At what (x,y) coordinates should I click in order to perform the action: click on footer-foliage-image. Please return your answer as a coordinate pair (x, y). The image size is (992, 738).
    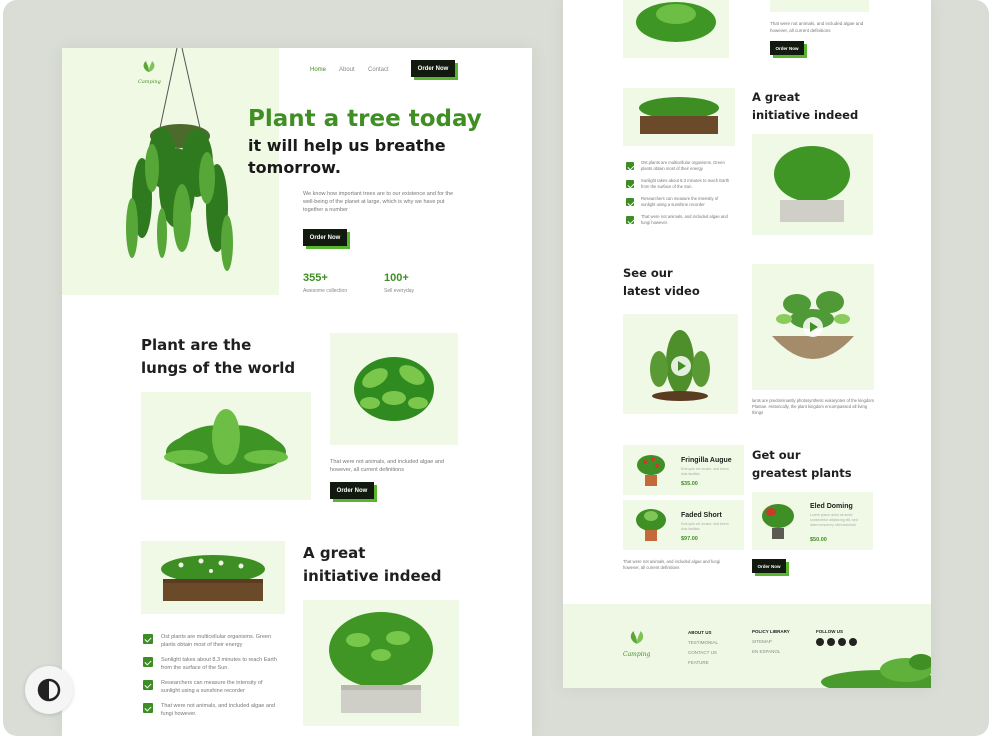
    Looking at the image, I should click on (876, 671).